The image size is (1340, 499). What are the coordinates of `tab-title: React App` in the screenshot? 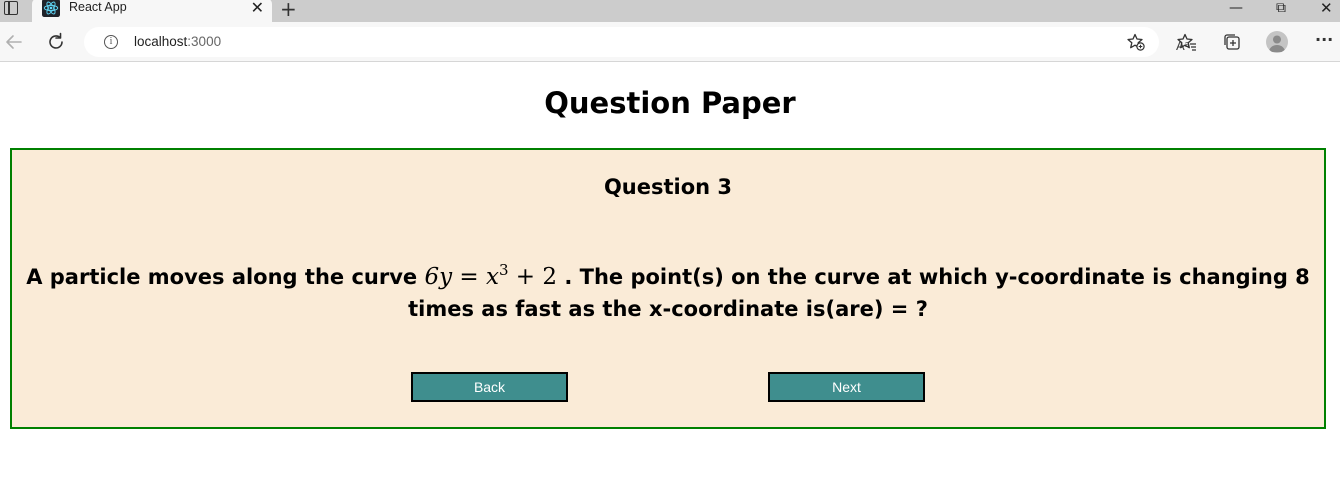 It's located at (98, 7).